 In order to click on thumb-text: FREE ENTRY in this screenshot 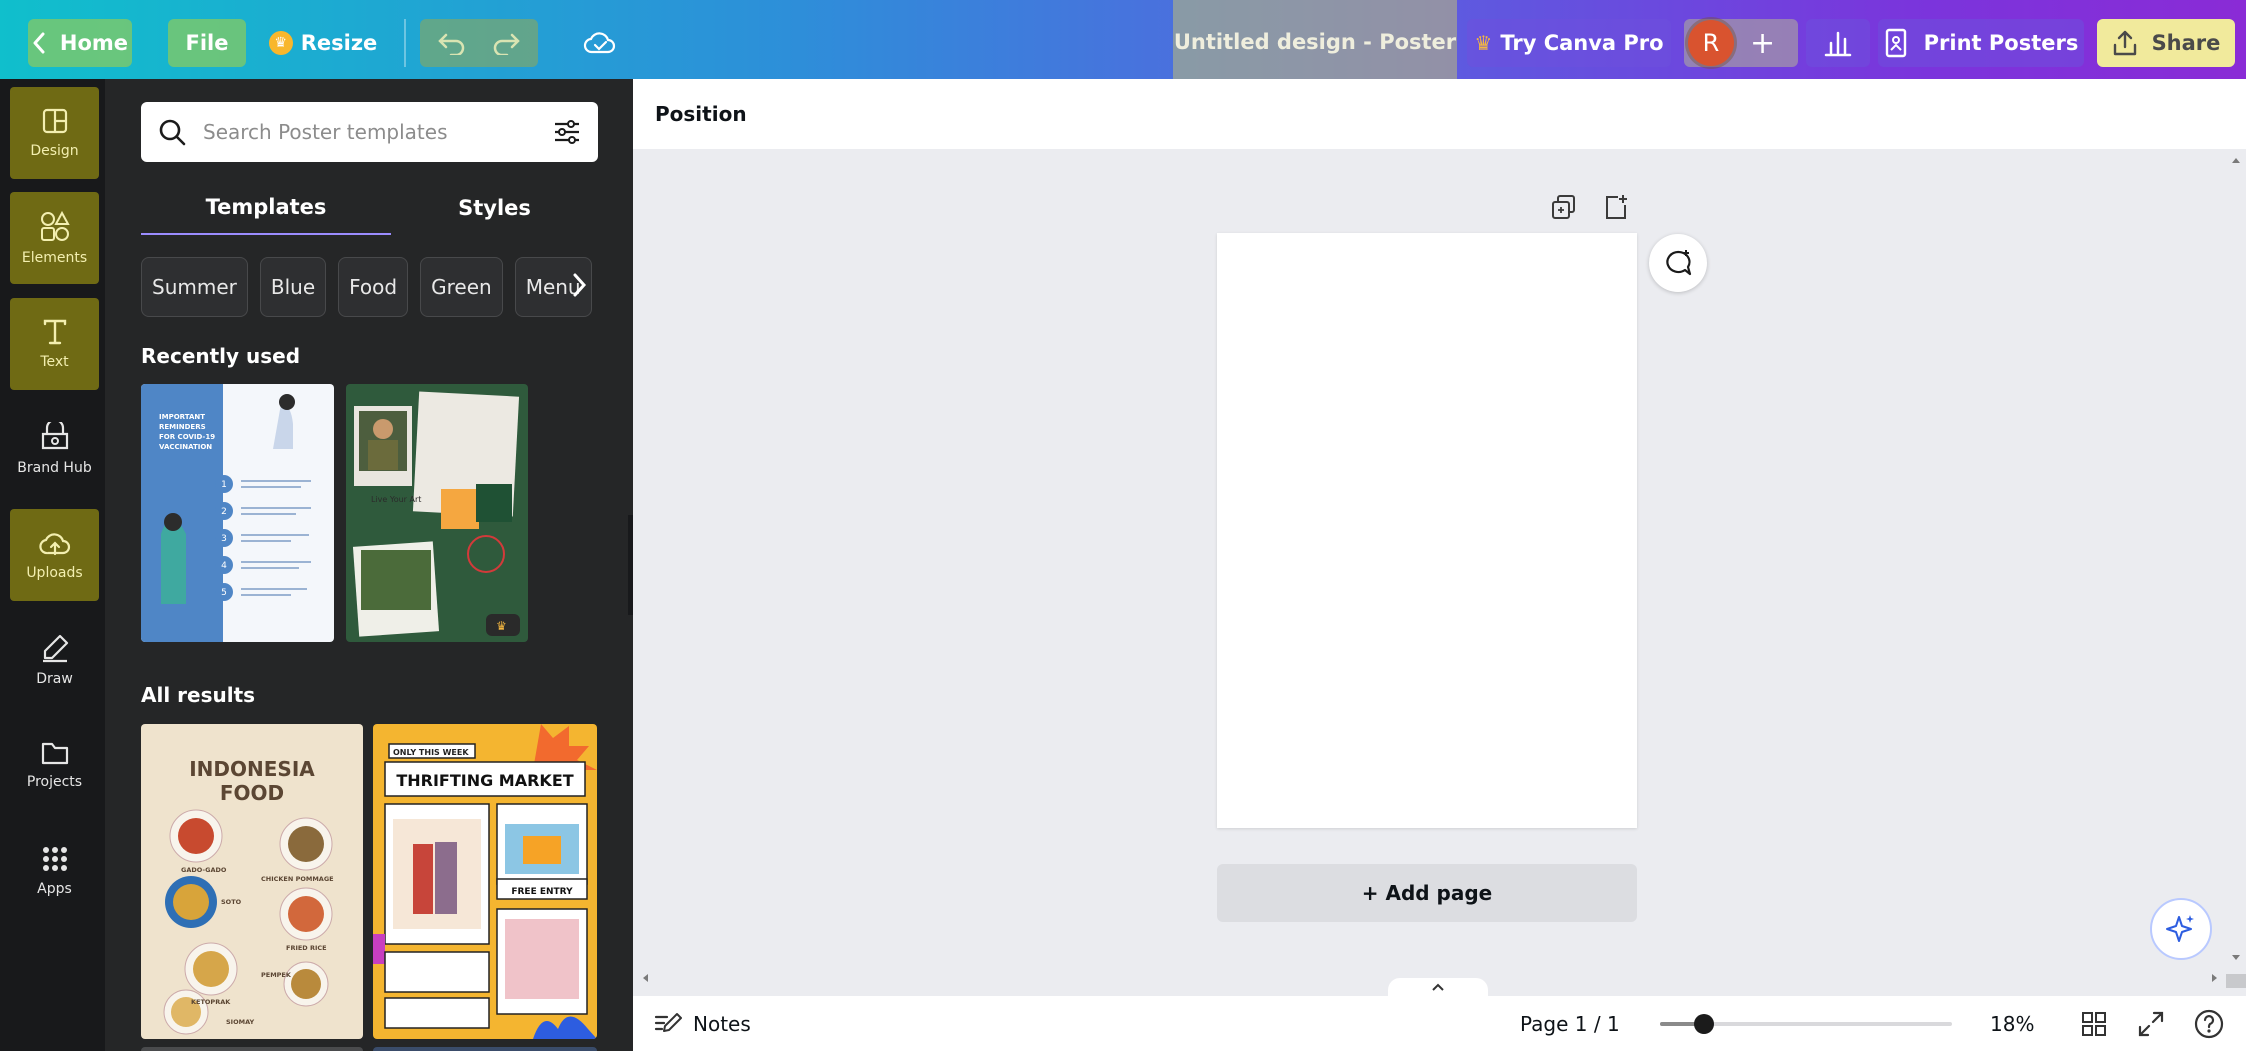, I will do `click(542, 892)`.